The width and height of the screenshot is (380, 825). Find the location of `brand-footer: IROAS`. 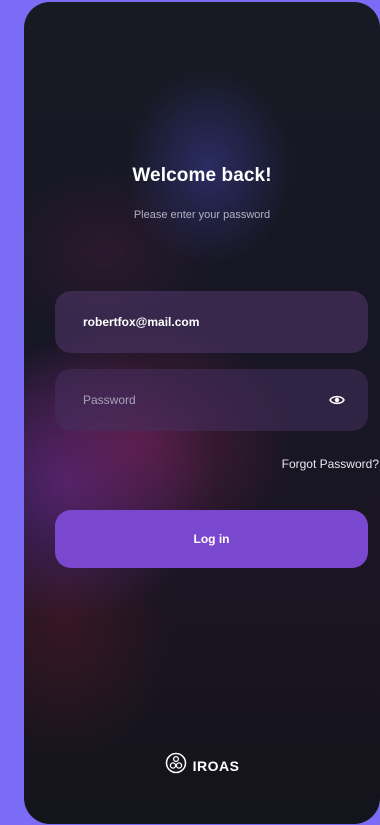

brand-footer: IROAS is located at coordinates (202, 765).